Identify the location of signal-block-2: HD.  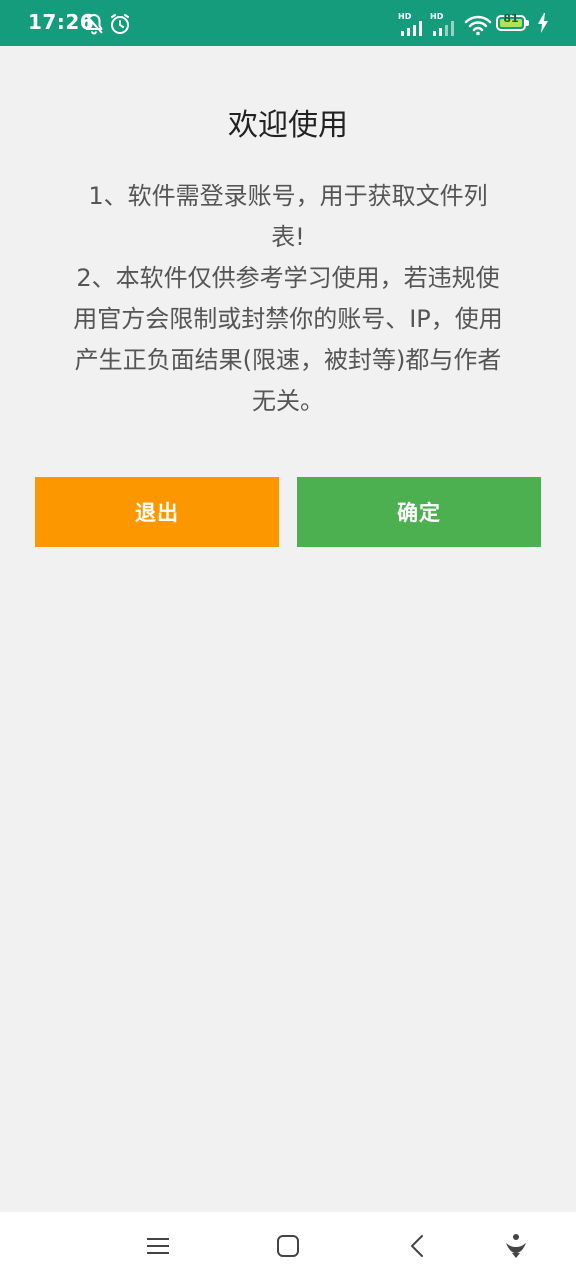
(444, 24).